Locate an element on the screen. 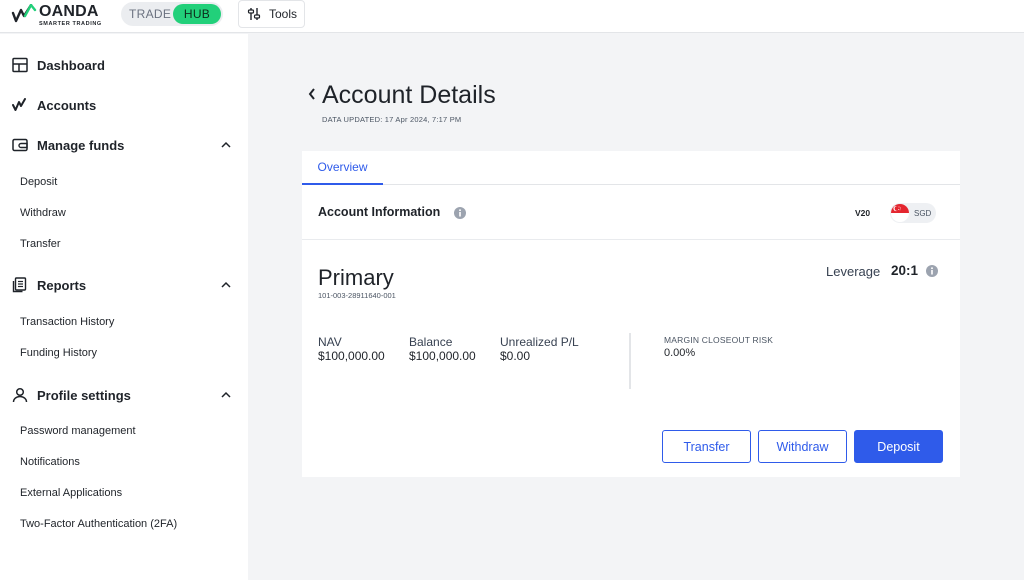 This screenshot has width=1024, height=580. sidebar-item-manage-funds: Manage funds is located at coordinates (123, 145).